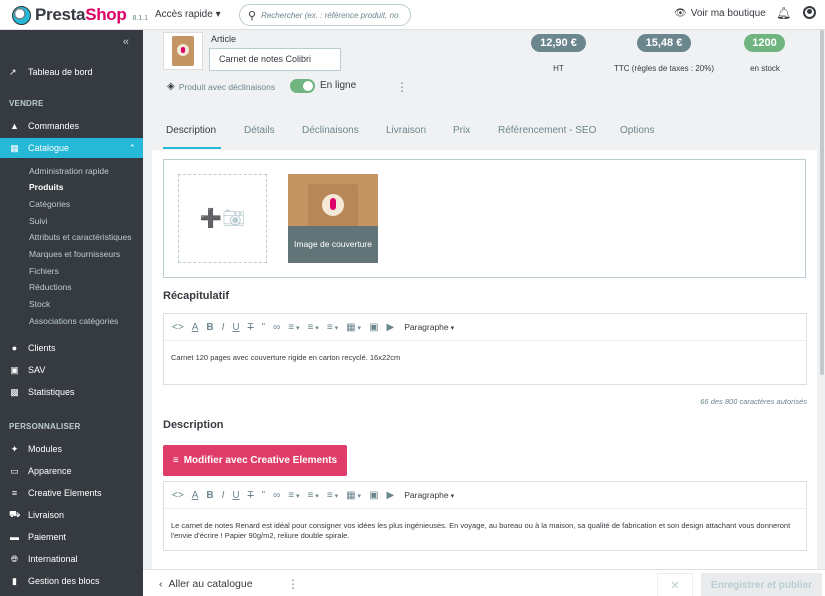 The height and width of the screenshot is (596, 825). I want to click on version-label: 8.1.1, so click(140, 18).